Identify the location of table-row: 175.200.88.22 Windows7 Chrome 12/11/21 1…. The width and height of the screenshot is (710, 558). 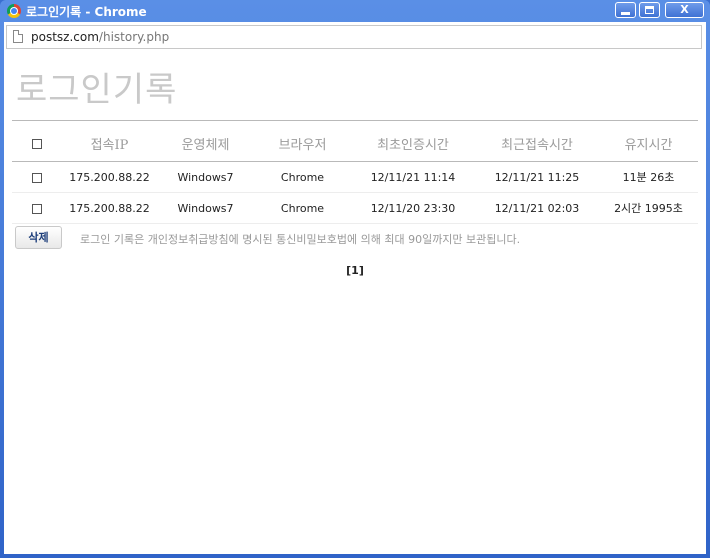
(355, 177).